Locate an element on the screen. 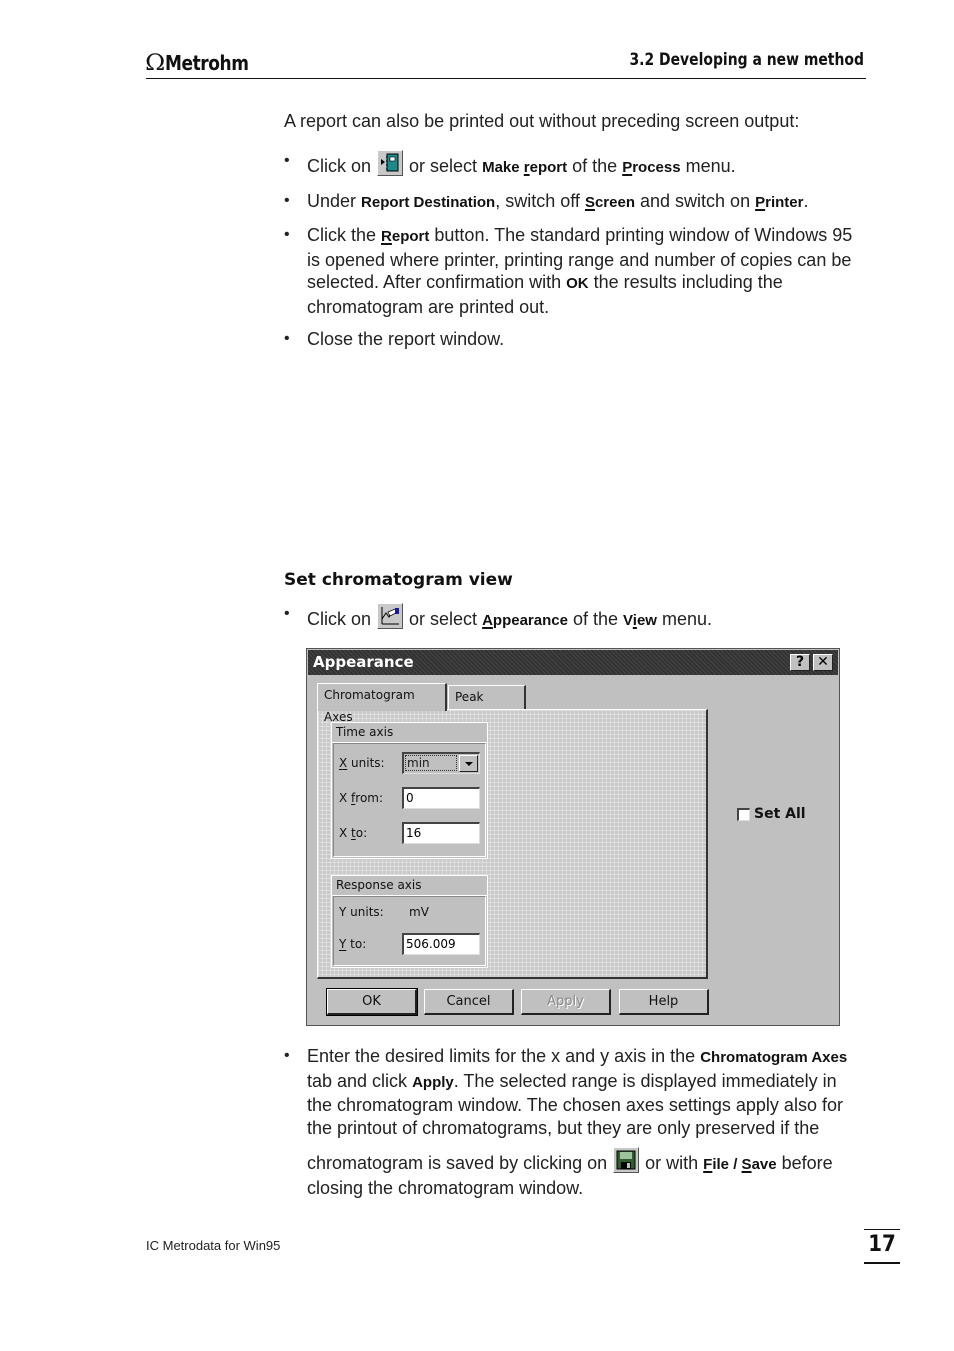 Image resolution: width=954 pixels, height=1351 pixels. text: and switch on is located at coordinates (695, 200).